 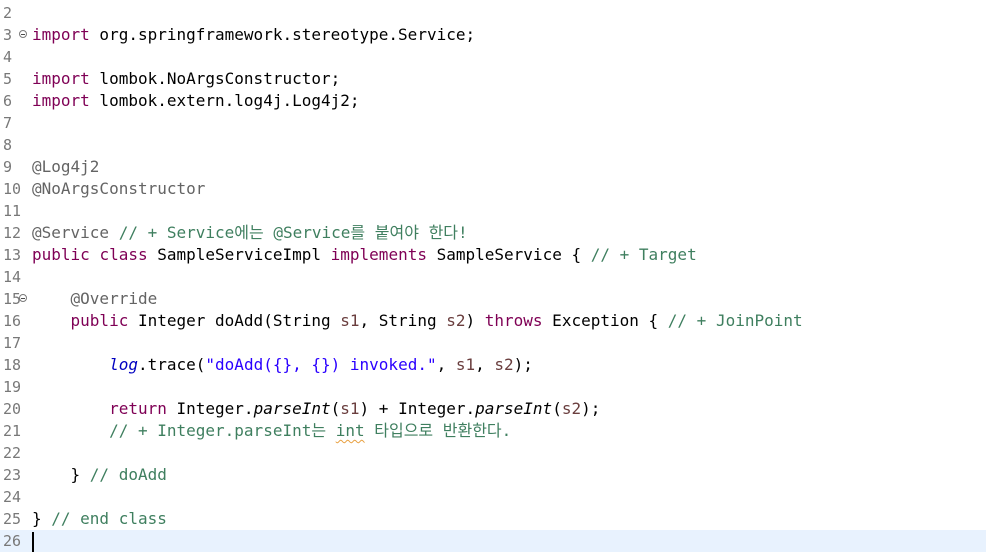 I want to click on code-token: Integer doAdd(String, so click(x=234, y=320).